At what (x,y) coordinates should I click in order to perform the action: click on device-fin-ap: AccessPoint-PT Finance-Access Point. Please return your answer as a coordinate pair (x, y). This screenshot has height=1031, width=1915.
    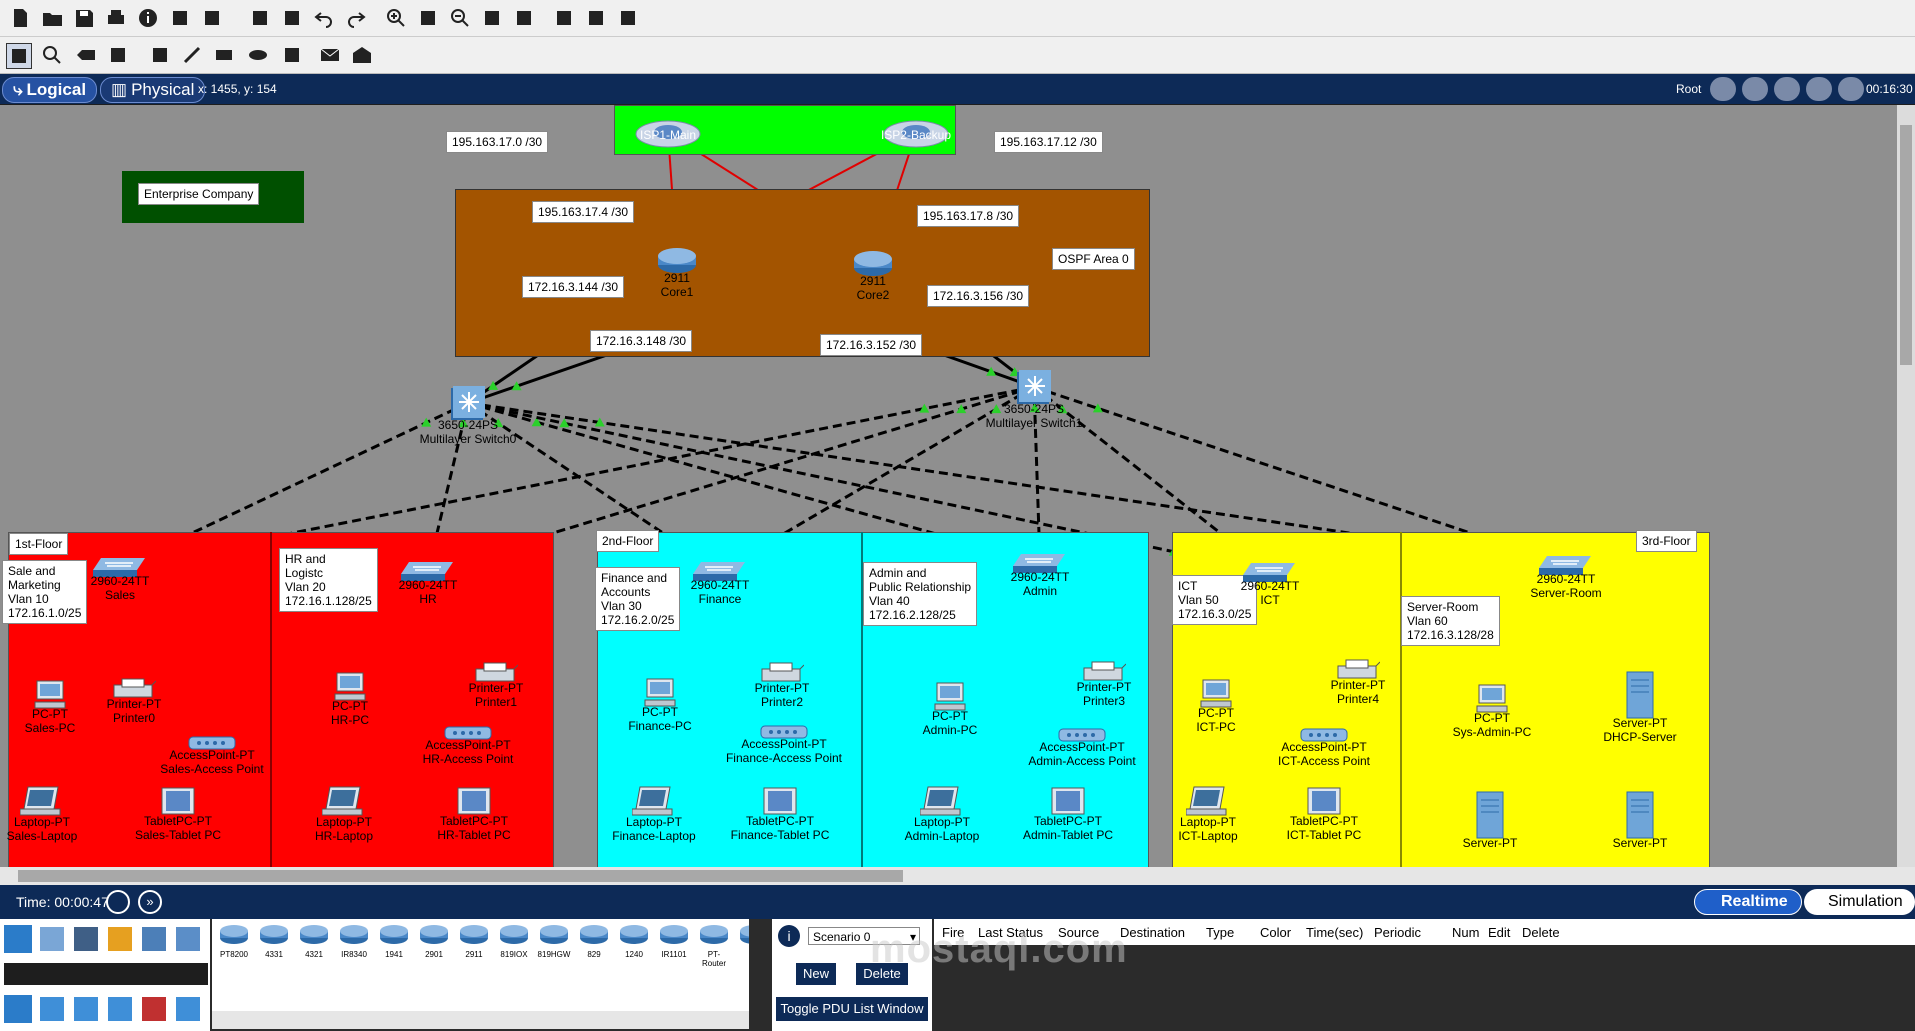
    Looking at the image, I should click on (784, 744).